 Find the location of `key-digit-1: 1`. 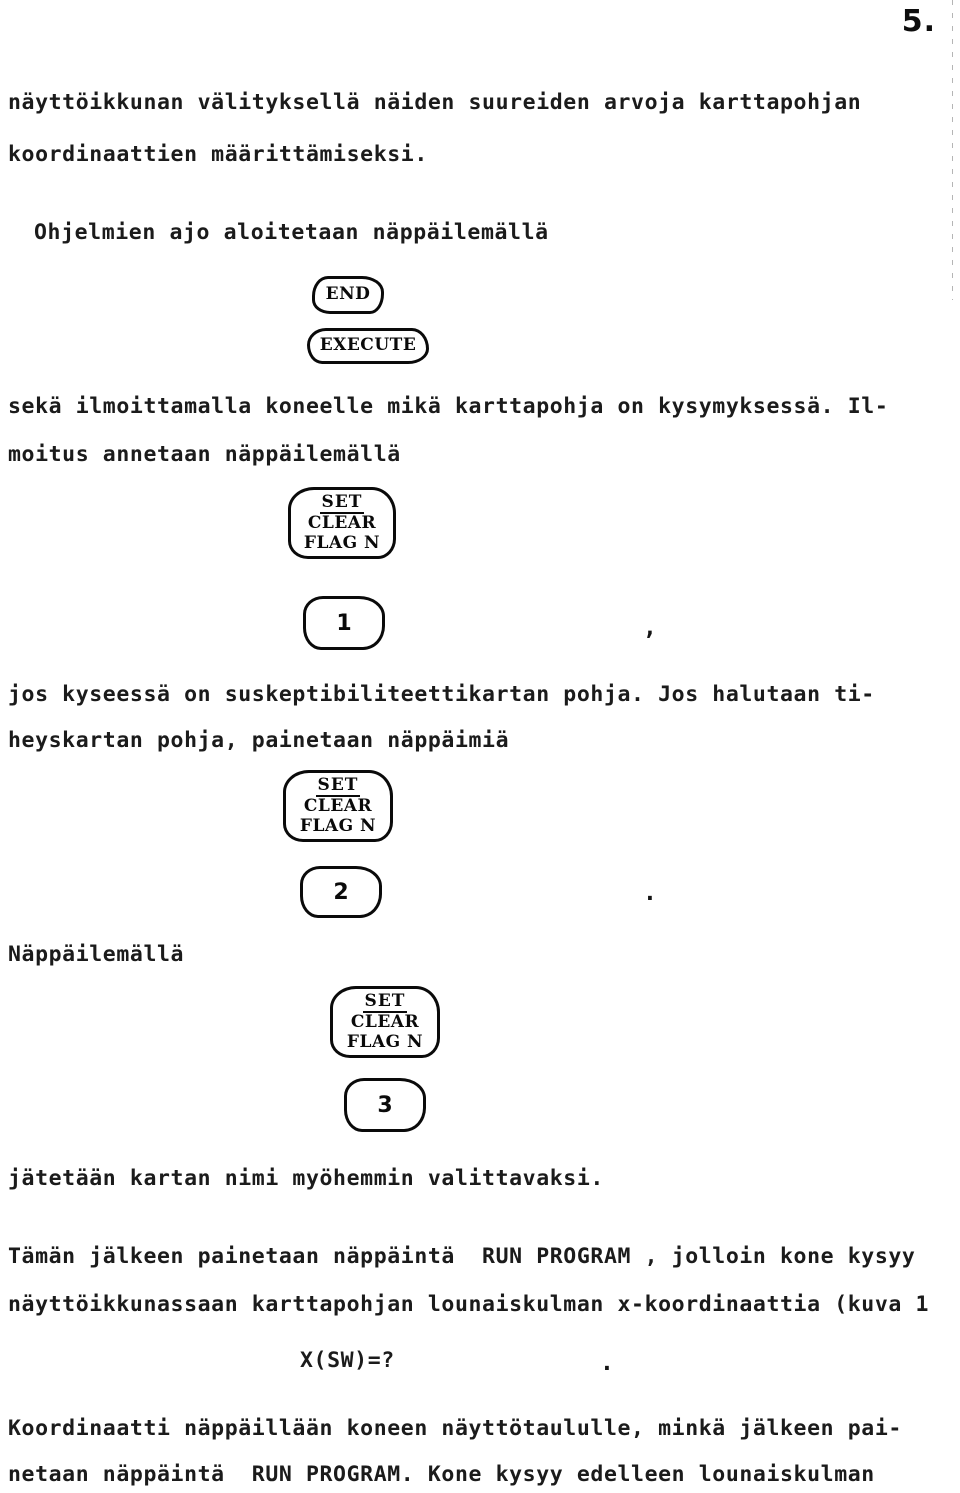

key-digit-1: 1 is located at coordinates (344, 623).